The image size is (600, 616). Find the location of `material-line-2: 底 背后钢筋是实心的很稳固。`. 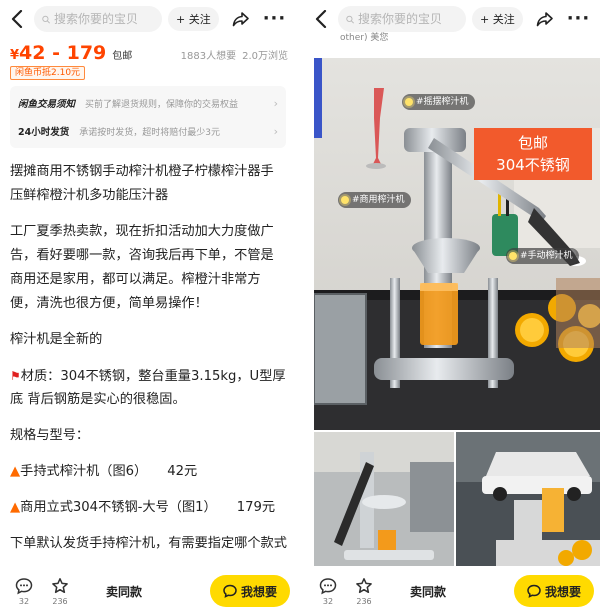

material-line-2: 底 背后钢筋是实心的很稳固。 is located at coordinates (98, 399).